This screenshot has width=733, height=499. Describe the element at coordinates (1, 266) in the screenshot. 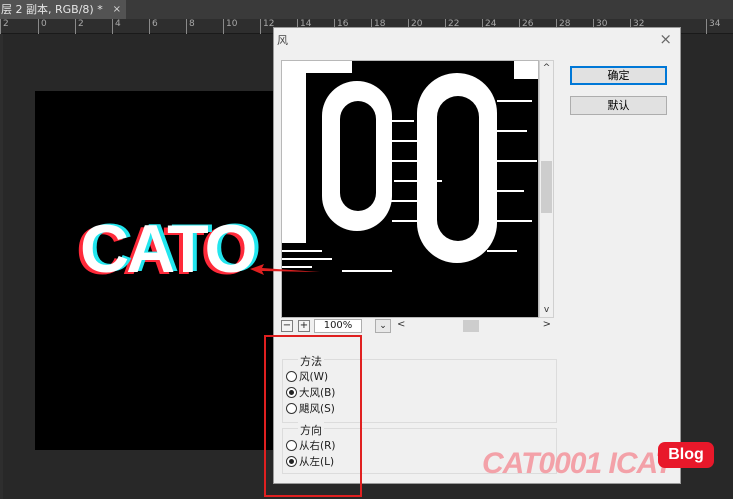

I see `vertical-ruler` at that location.